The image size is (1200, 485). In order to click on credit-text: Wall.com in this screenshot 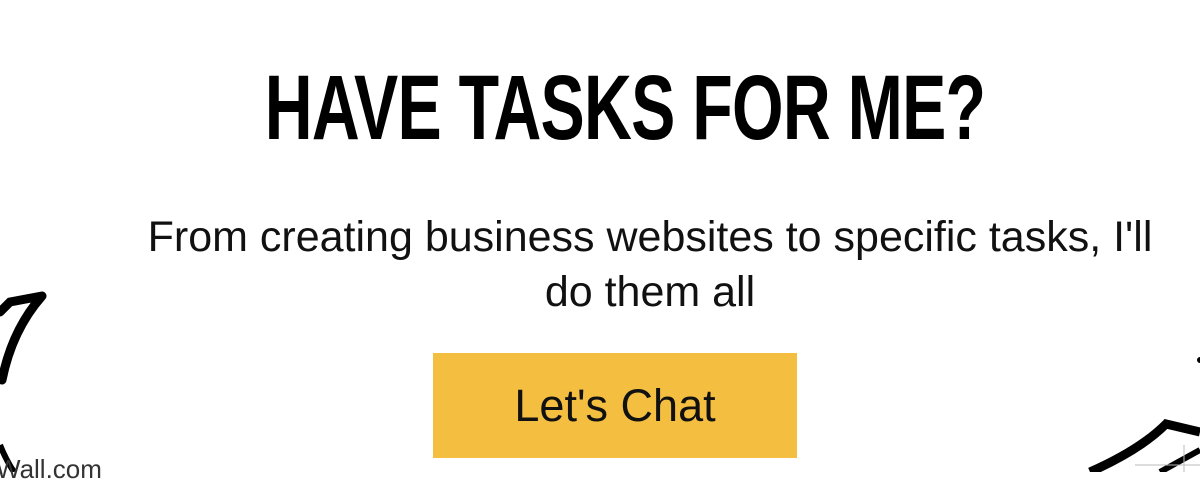, I will do `click(51, 469)`.